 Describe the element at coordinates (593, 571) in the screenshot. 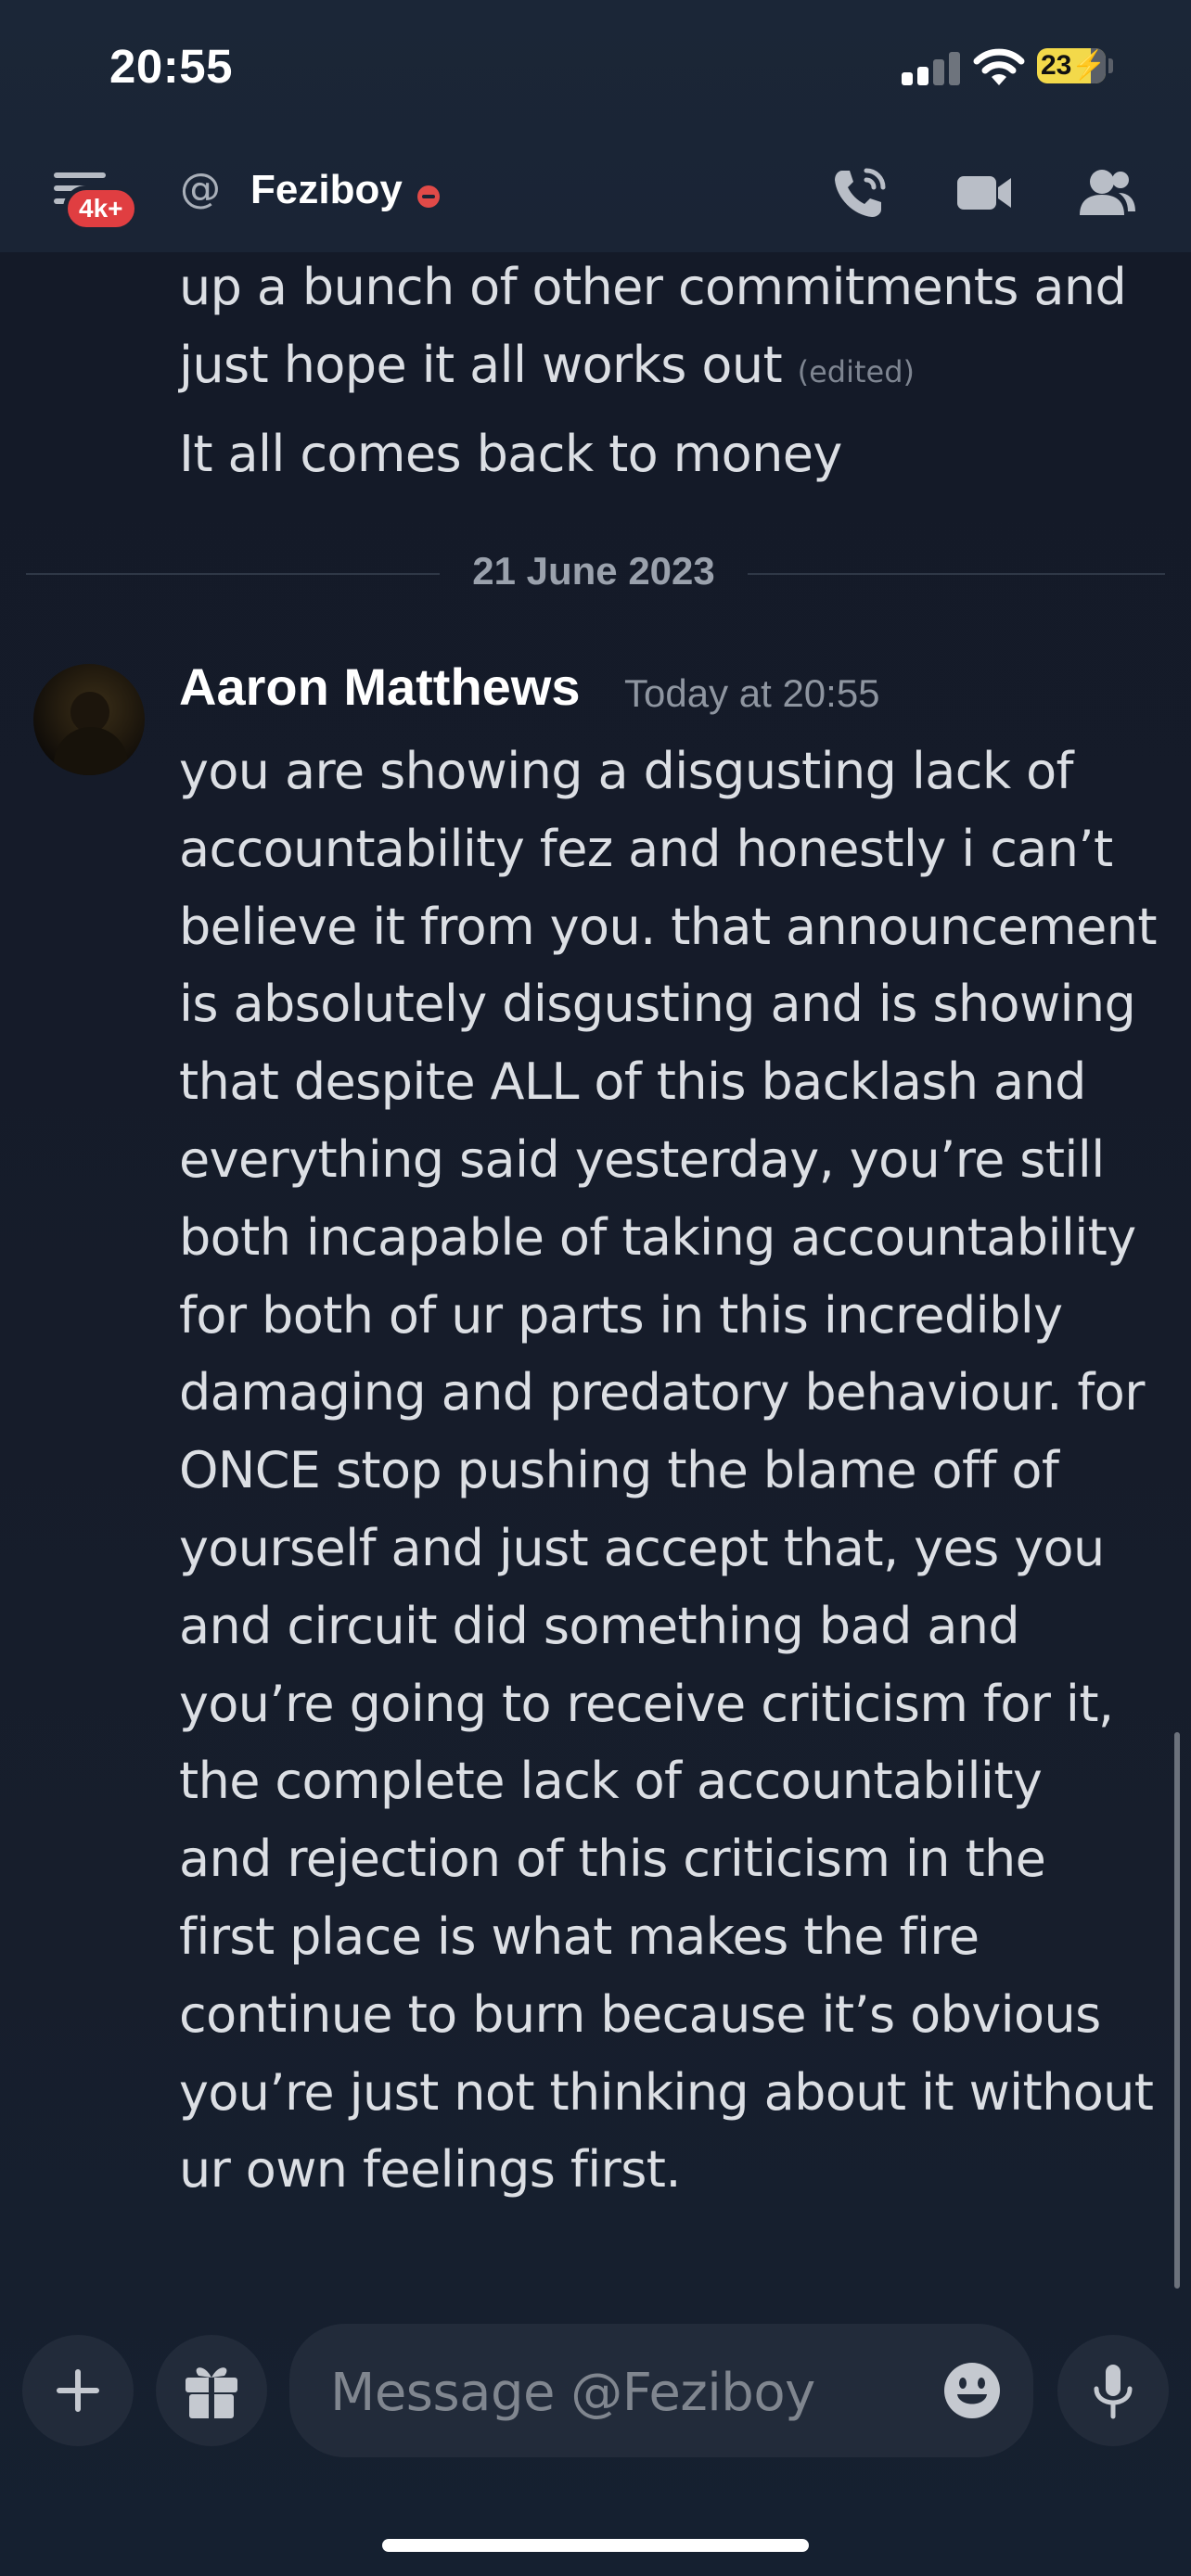

I see `date-divider: 21 June 2023` at that location.